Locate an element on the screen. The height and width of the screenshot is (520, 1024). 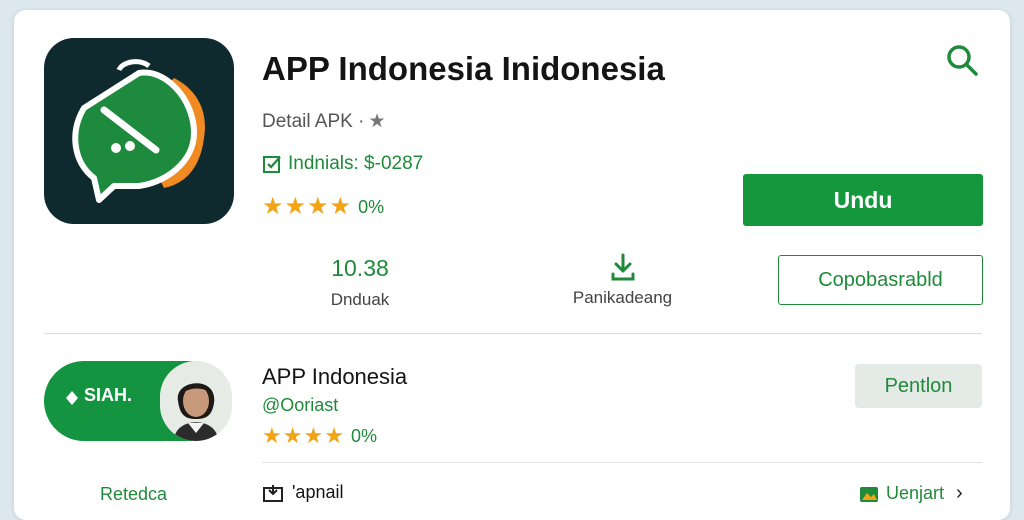
related-rating-text: 0% is located at coordinates (363, 435).